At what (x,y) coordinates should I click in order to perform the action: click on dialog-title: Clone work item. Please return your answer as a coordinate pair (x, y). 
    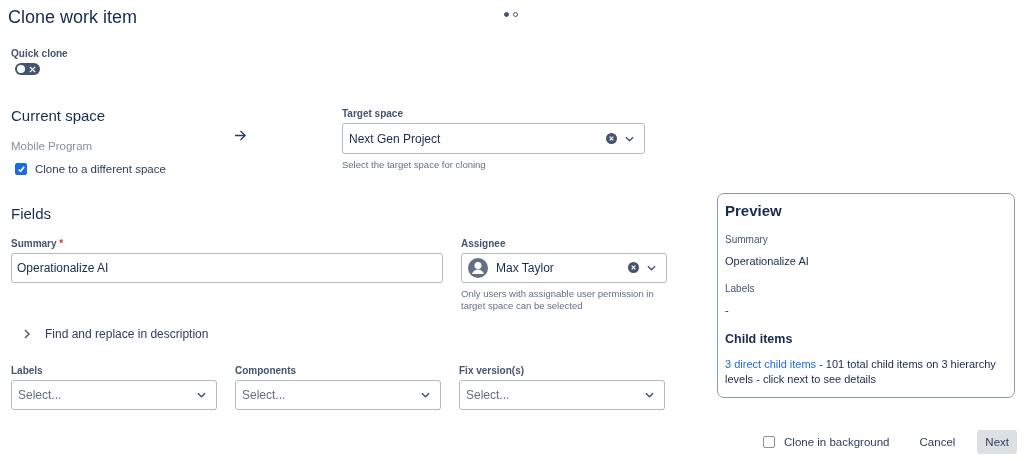
    Looking at the image, I should click on (73, 17).